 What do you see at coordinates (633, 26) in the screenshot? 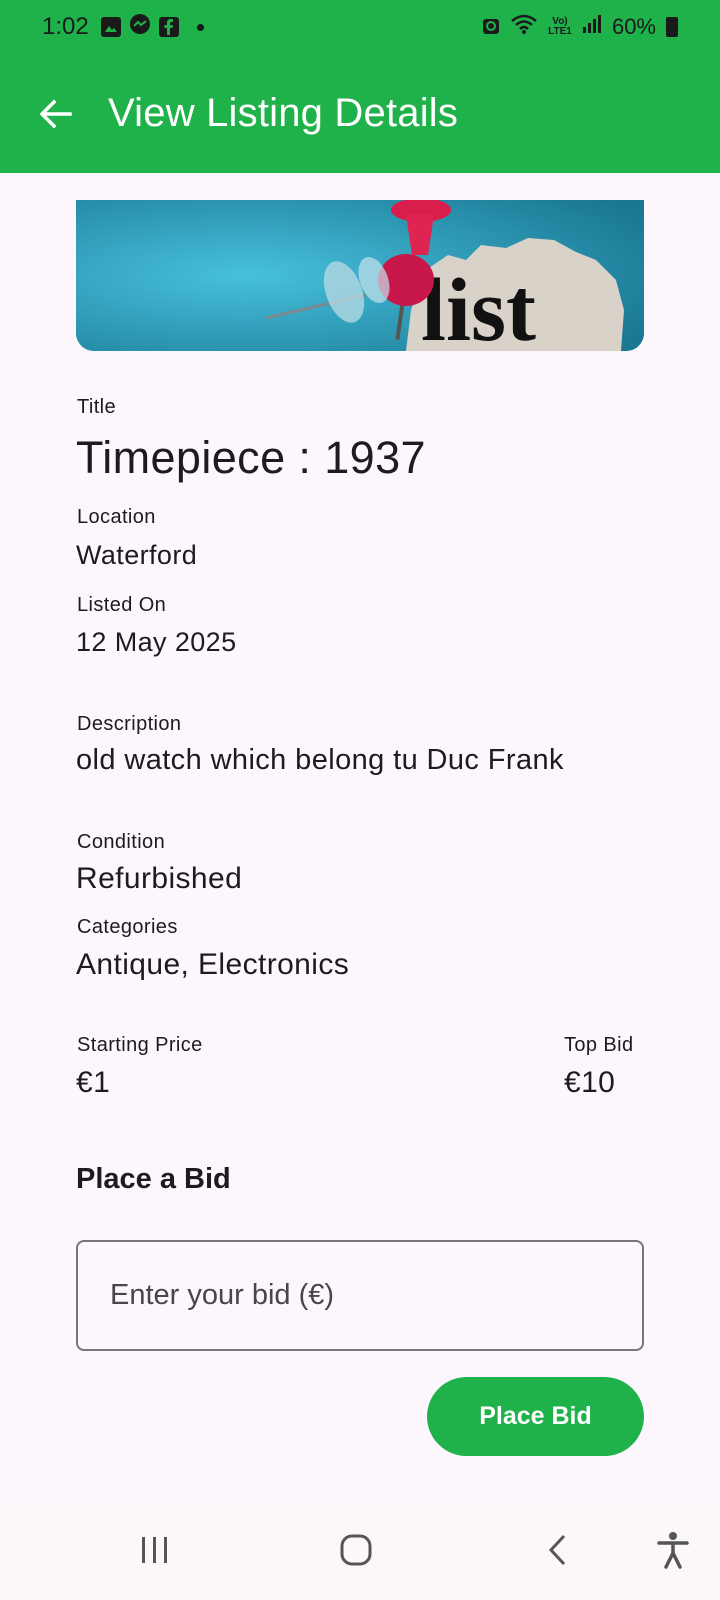
I see `battery-percent: 60%` at bounding box center [633, 26].